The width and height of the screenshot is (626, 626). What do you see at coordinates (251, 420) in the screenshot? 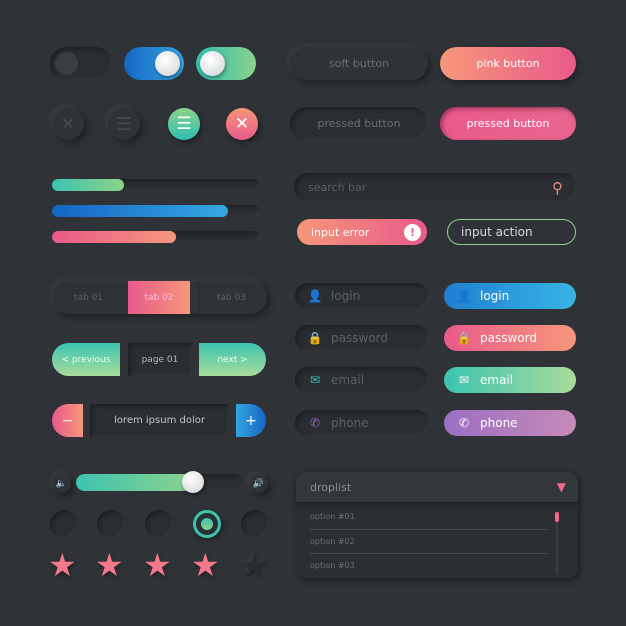
I see `increment-button: +` at bounding box center [251, 420].